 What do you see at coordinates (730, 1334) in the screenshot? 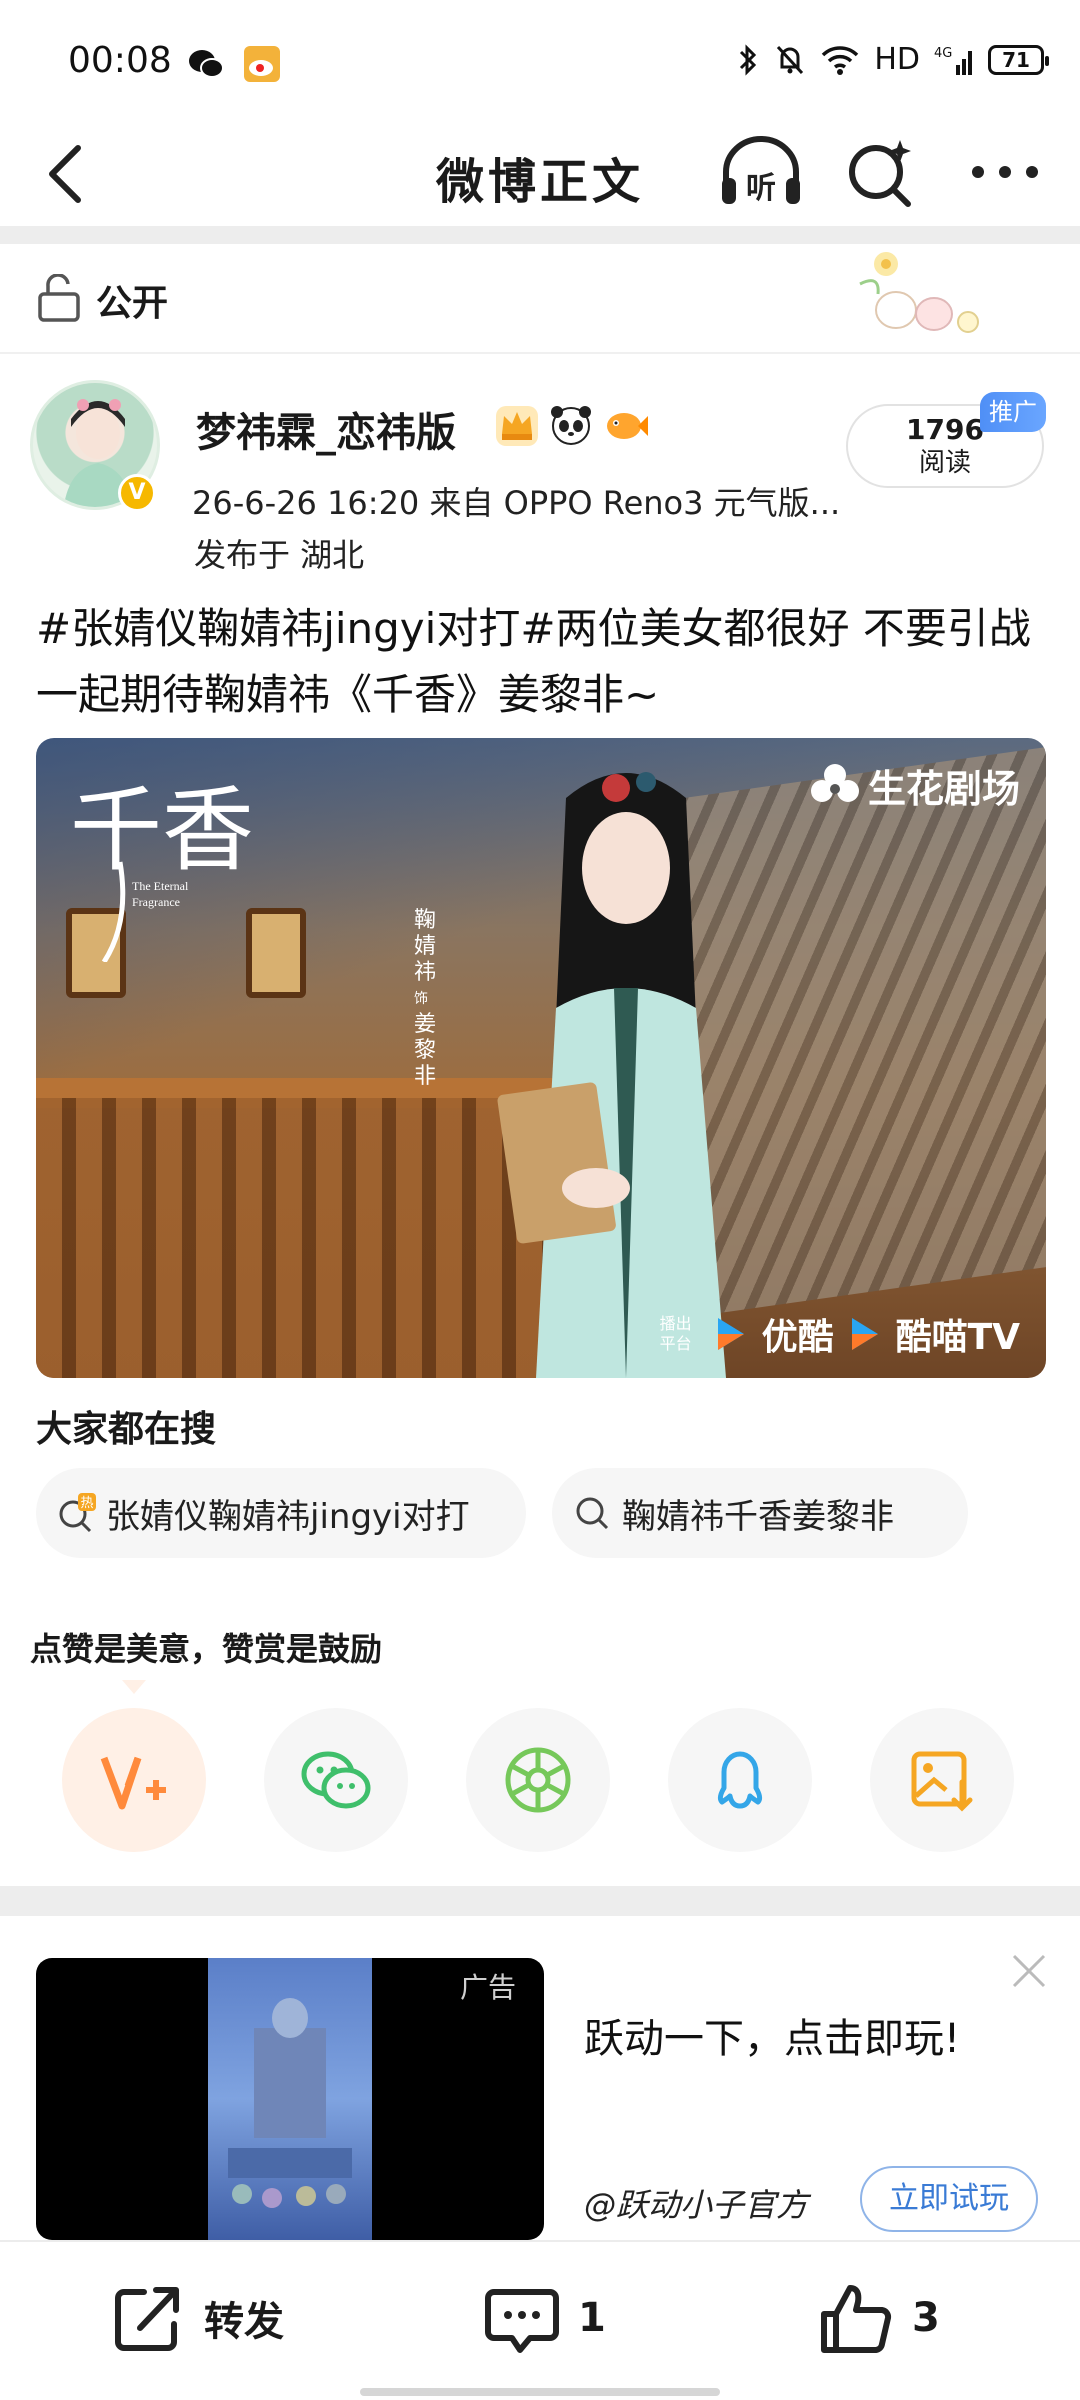
I see `youku-logo-icon` at bounding box center [730, 1334].